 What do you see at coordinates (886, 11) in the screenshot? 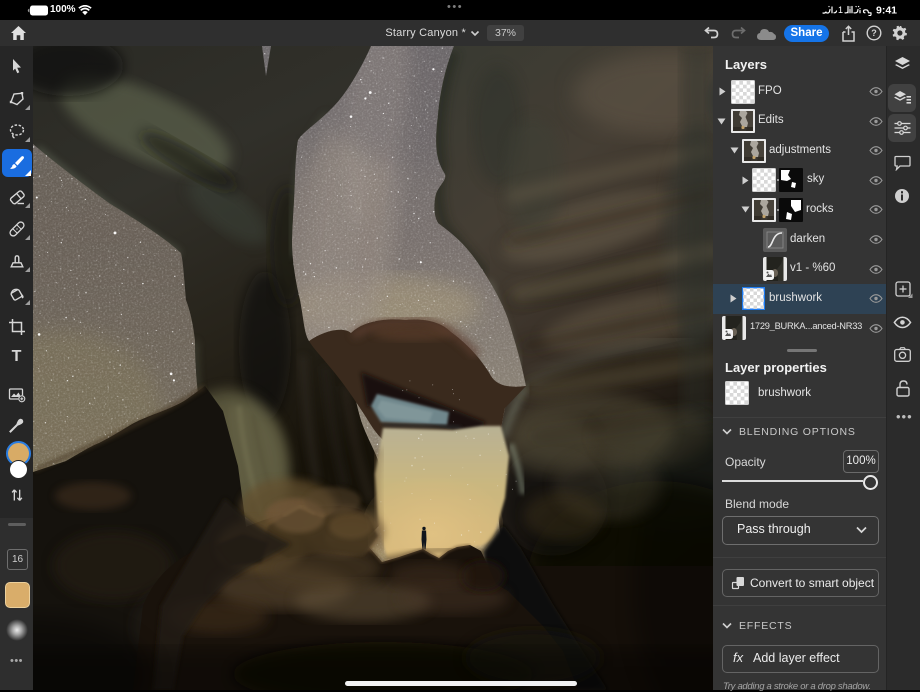
I see `svg-text: 9:41` at bounding box center [886, 11].